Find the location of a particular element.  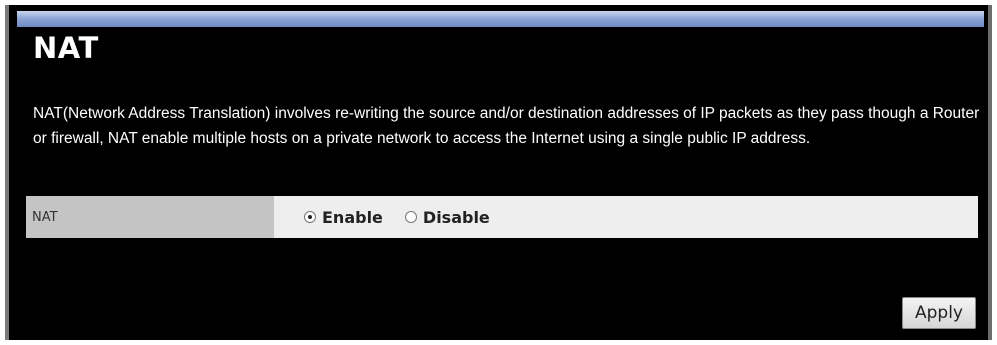

apply-button: Apply is located at coordinates (939, 313).